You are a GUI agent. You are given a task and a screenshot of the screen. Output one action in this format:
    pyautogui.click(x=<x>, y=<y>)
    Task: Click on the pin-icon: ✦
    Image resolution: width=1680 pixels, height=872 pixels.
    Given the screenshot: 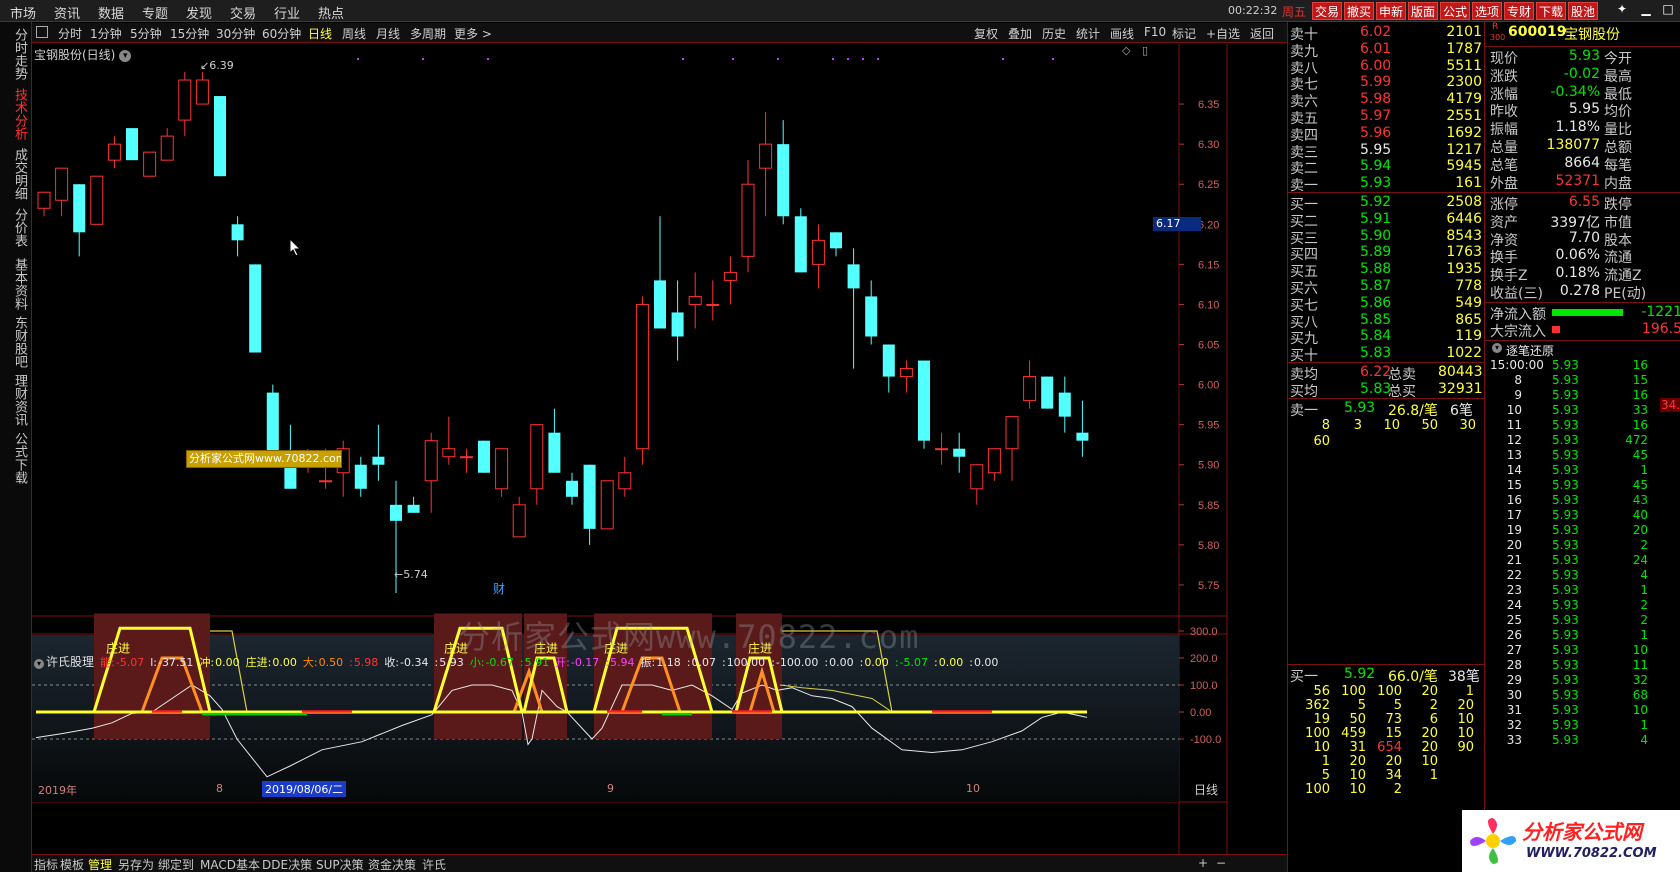 What is the action you would take?
    pyautogui.click(x=1622, y=11)
    